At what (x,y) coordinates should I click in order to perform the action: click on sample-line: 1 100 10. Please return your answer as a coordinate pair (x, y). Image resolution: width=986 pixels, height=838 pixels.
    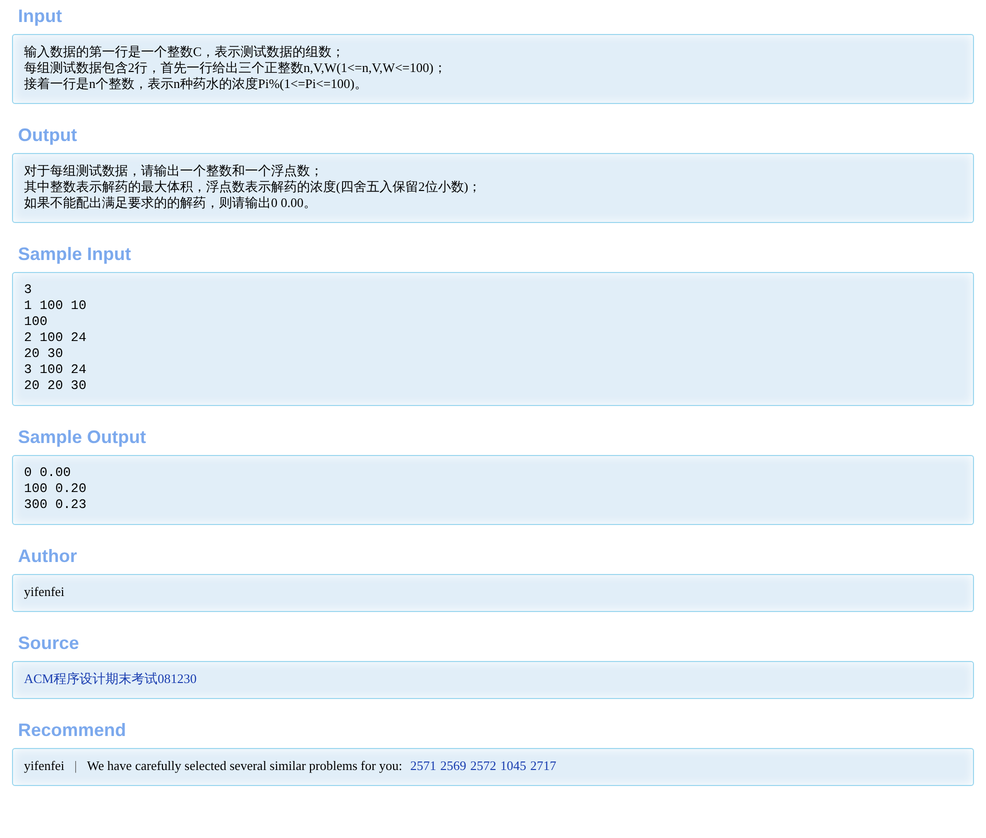
    Looking at the image, I should click on (56, 306).